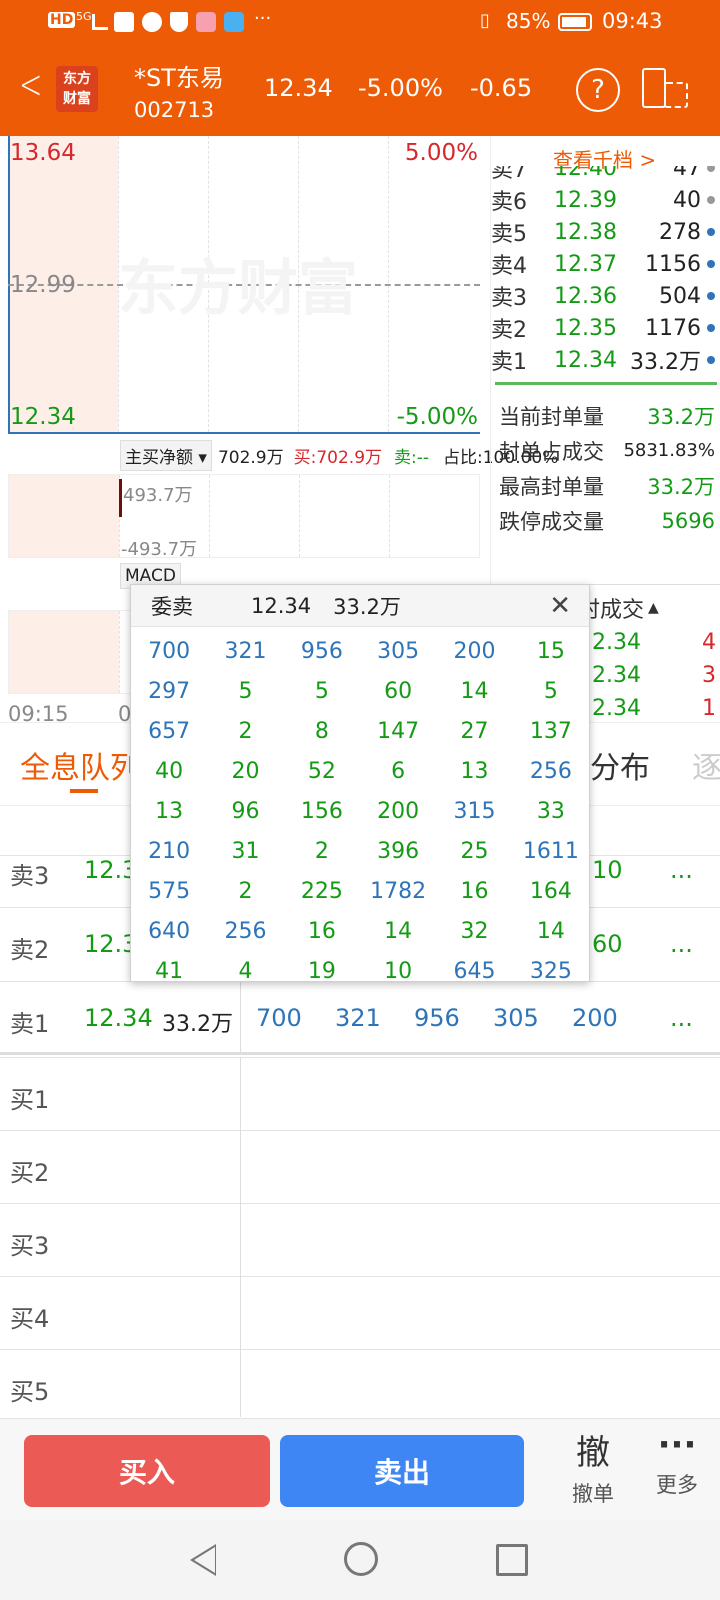 The image size is (720, 1600). I want to click on orderbook-row: 卖5 12.38 278, so click(603, 232).